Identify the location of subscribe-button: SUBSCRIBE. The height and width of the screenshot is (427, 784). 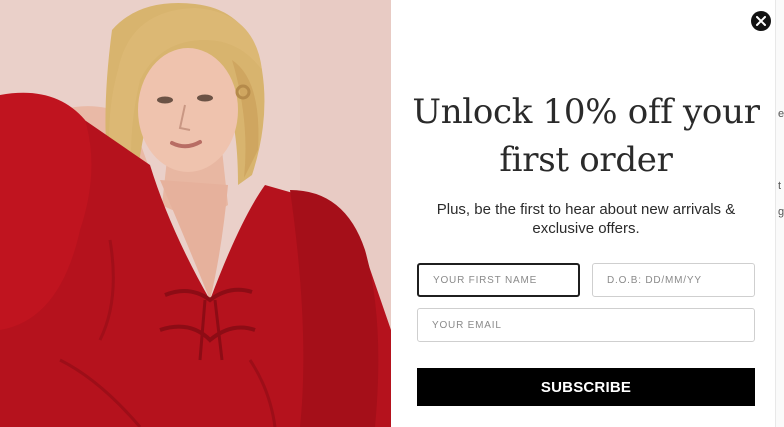
(586, 387).